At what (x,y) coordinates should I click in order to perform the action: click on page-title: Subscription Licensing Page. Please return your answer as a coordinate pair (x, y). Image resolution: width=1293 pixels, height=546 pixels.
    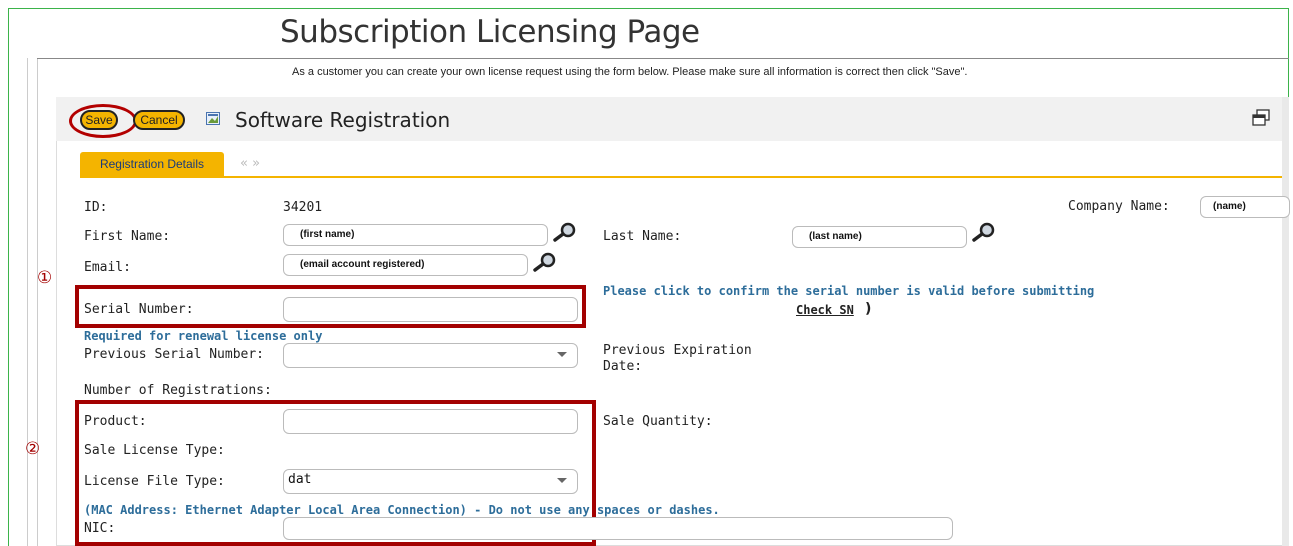
    Looking at the image, I should click on (490, 32).